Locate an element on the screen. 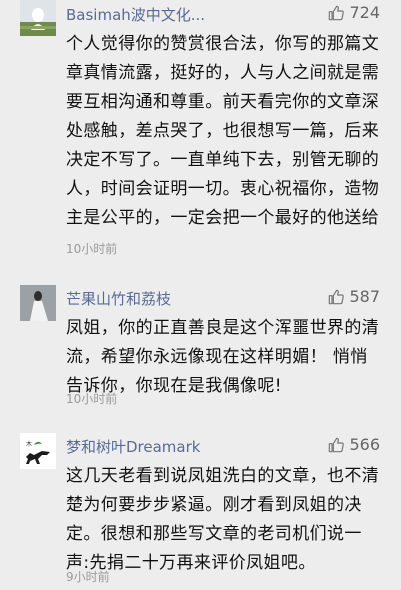 The image size is (401, 590). svg-text: 木 is located at coordinates (29, 444).